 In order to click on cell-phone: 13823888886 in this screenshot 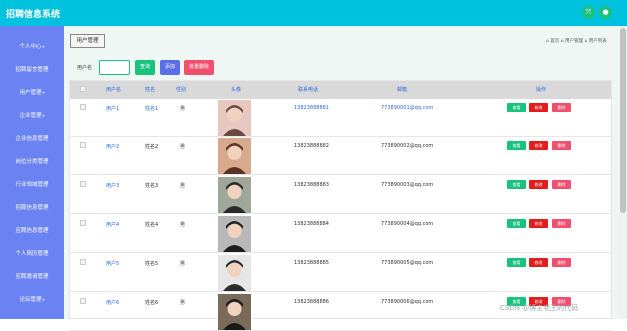, I will do `click(311, 302)`.